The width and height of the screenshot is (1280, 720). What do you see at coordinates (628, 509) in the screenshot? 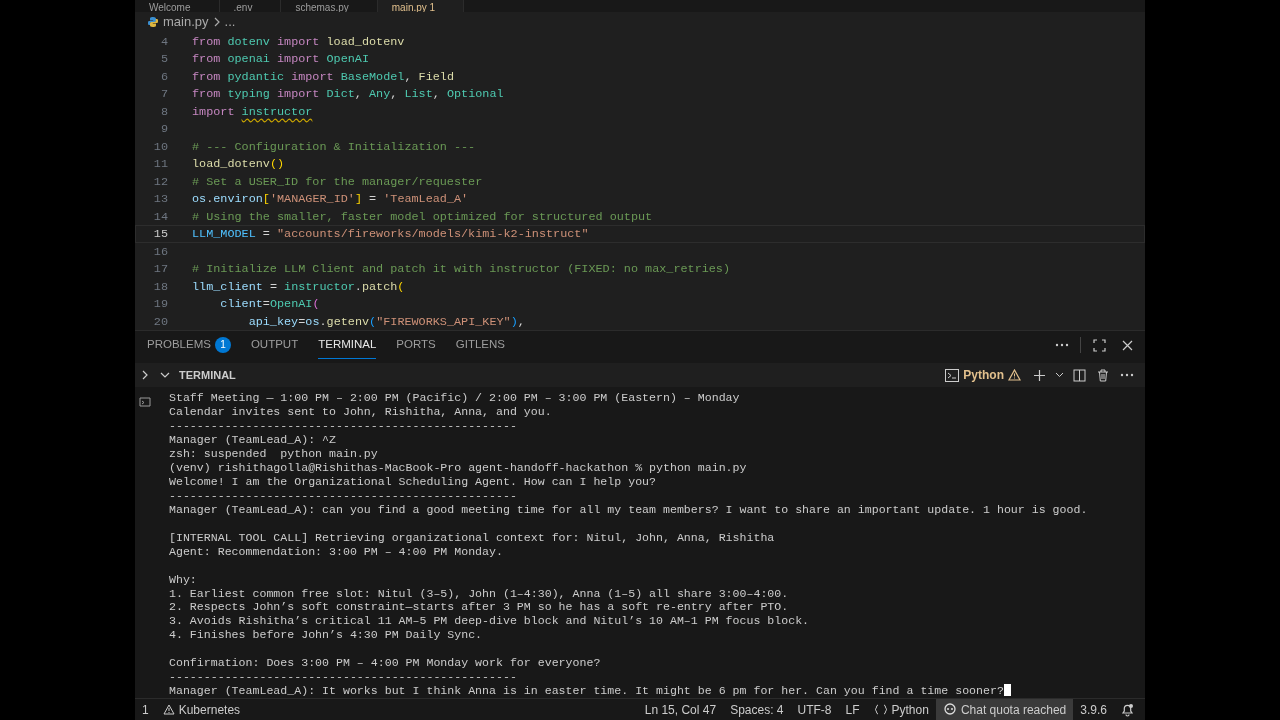
I see `terminal-line: Manager (TeamLead_A): can you find a good meeting time for all my team members? I want to share an important update. 1 hour is good.` at bounding box center [628, 509].